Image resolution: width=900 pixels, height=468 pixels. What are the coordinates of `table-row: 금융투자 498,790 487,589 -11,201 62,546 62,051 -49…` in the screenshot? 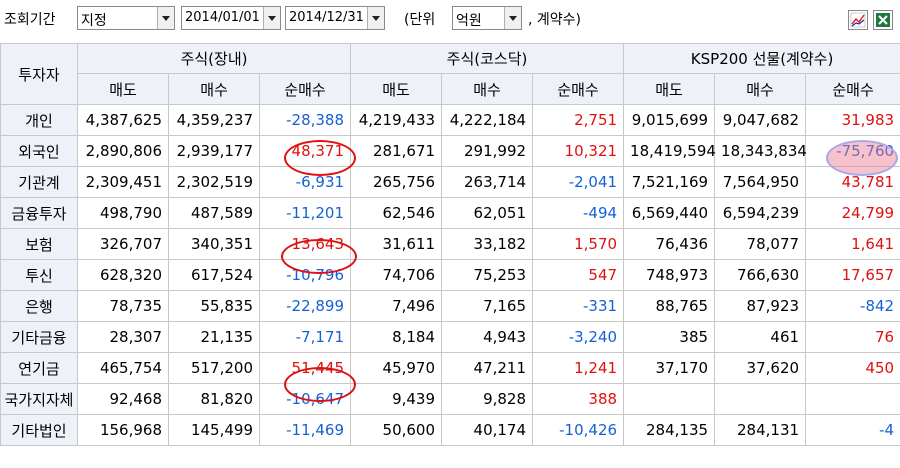 It's located at (450, 213).